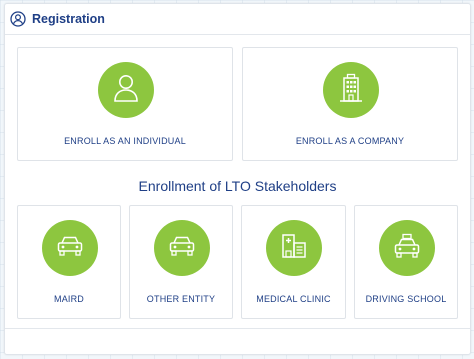 The height and width of the screenshot is (359, 474). Describe the element at coordinates (237, 186) in the screenshot. I see `section-title: Enrollment of LTO Stakeholders` at that location.